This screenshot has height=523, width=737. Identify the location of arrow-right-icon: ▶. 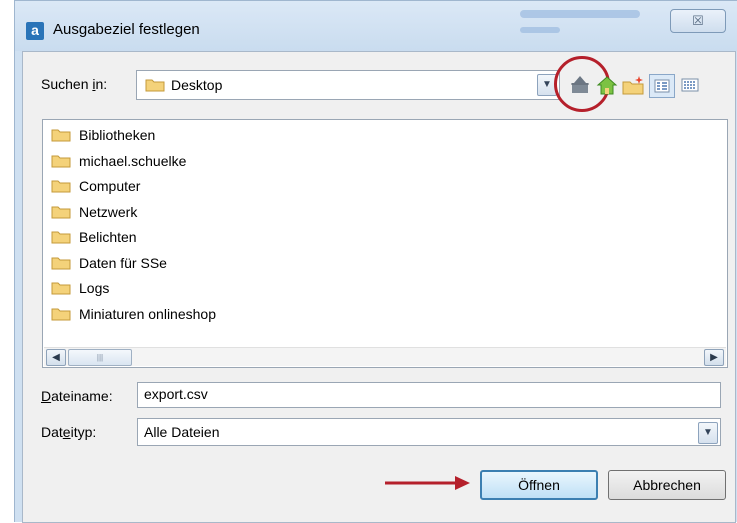
(714, 357).